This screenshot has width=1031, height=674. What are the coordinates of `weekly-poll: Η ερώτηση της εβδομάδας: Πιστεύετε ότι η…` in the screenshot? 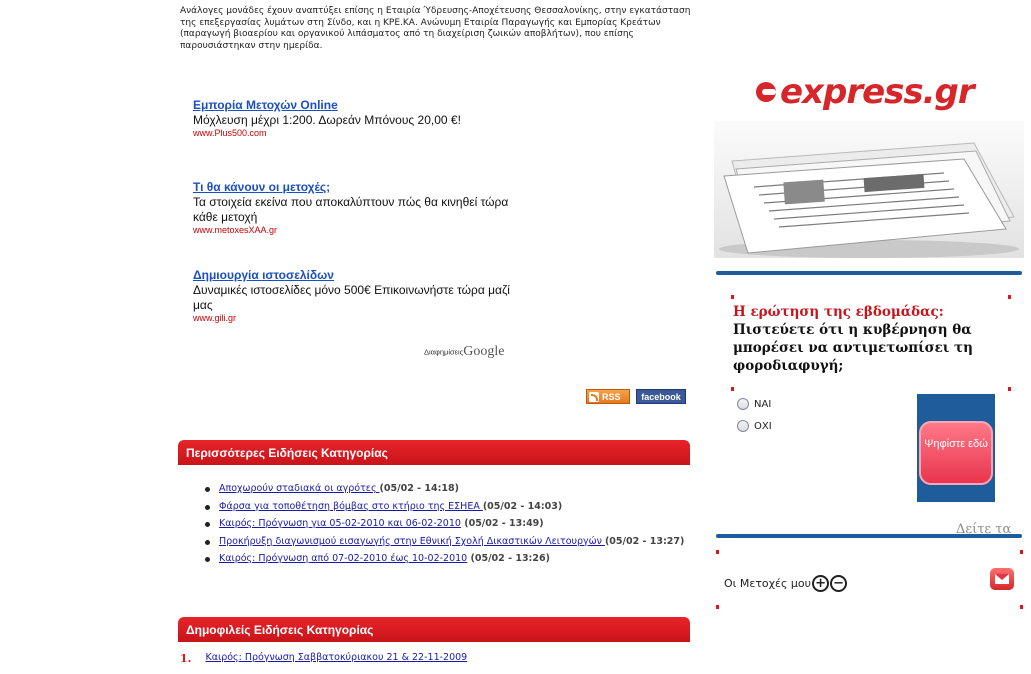 It's located at (868, 339).